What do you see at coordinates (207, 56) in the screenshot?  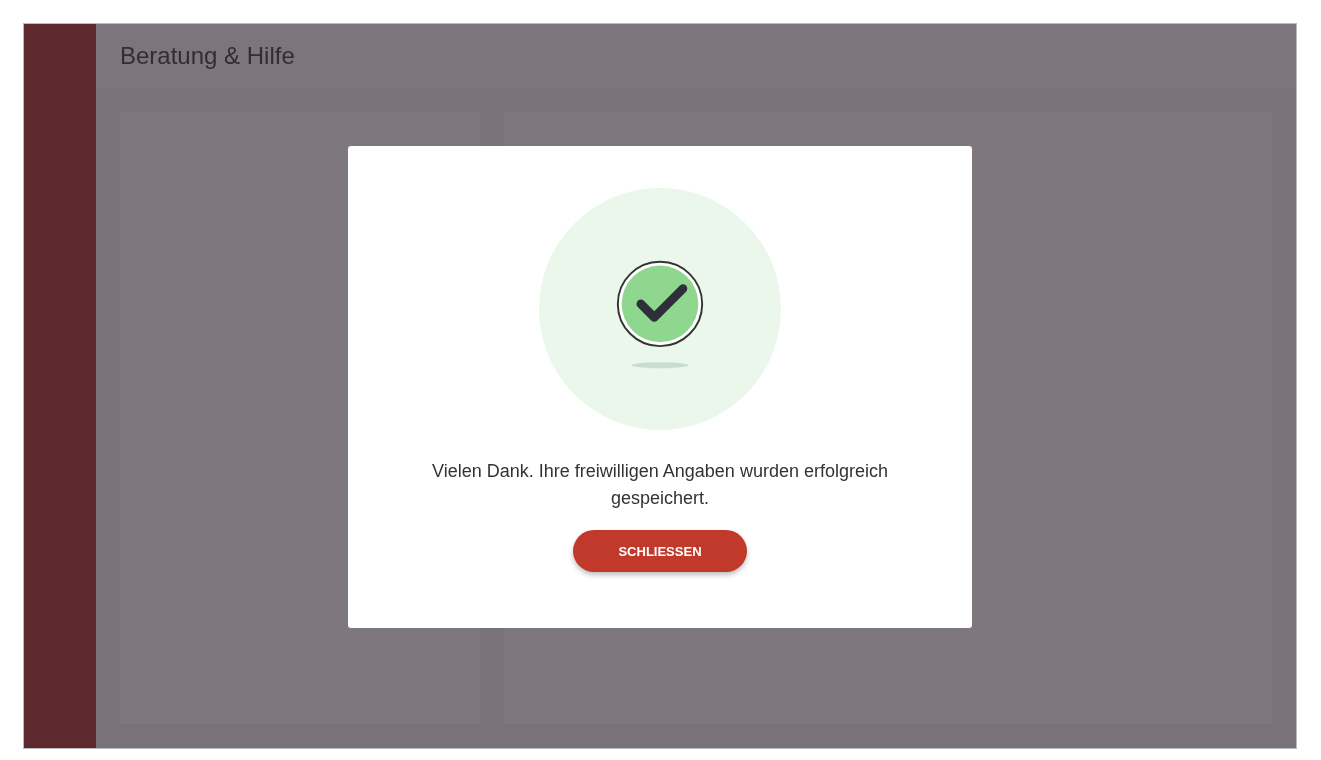 I see `page-title: Beratung & Hilfe` at bounding box center [207, 56].